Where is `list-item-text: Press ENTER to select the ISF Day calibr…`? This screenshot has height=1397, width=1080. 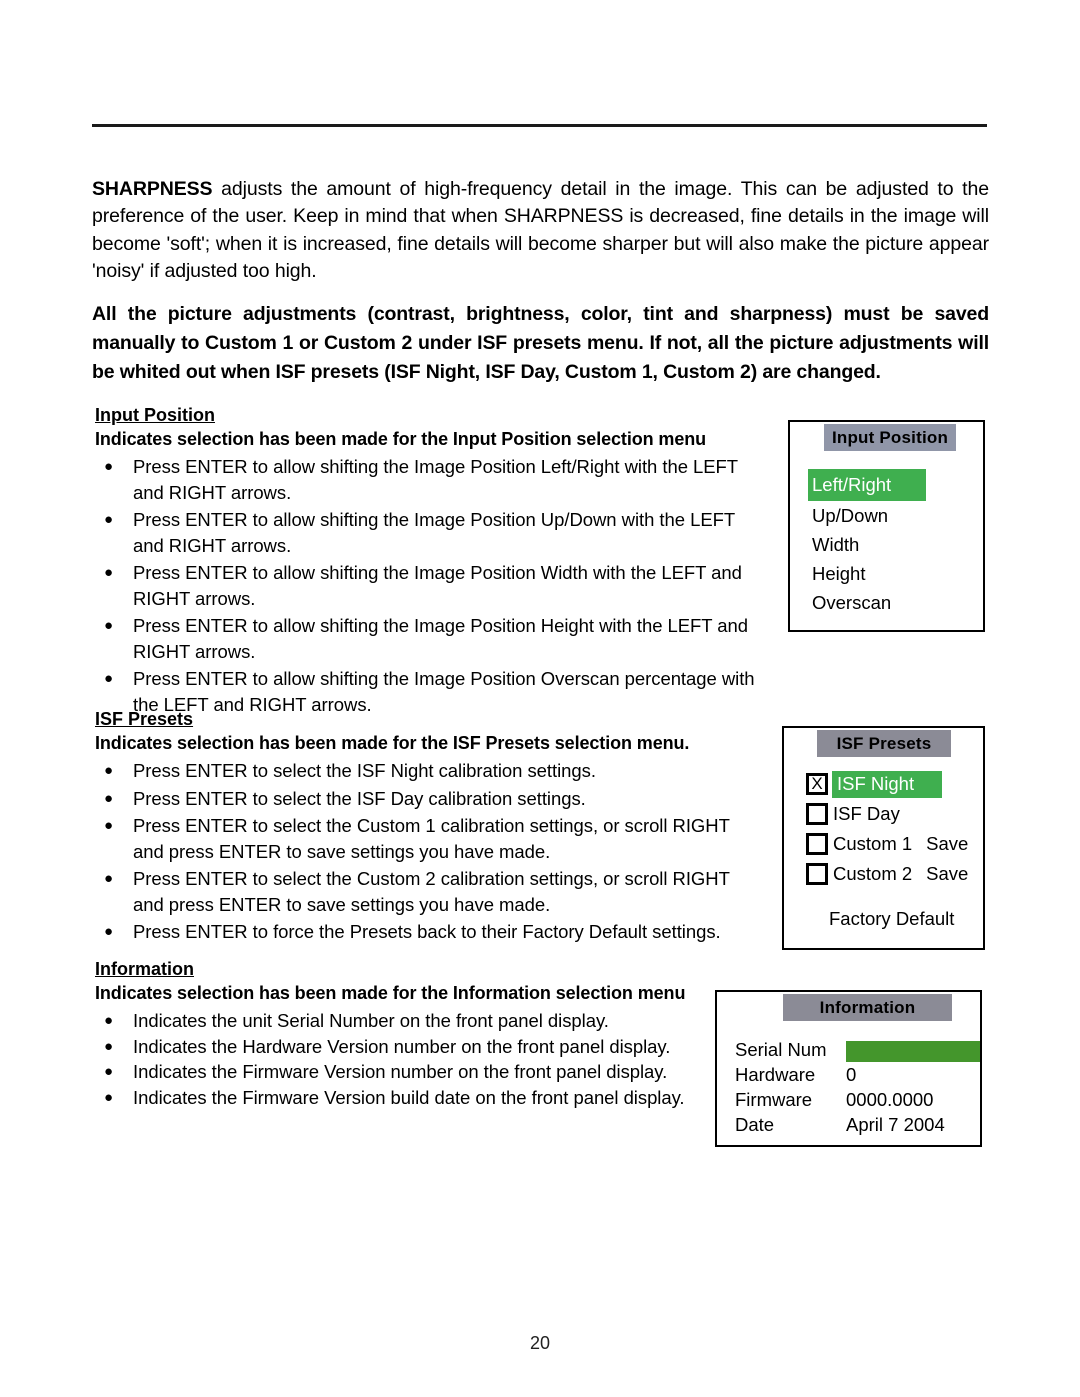 list-item-text: Press ENTER to select the ISF Day calibr… is located at coordinates (359, 798).